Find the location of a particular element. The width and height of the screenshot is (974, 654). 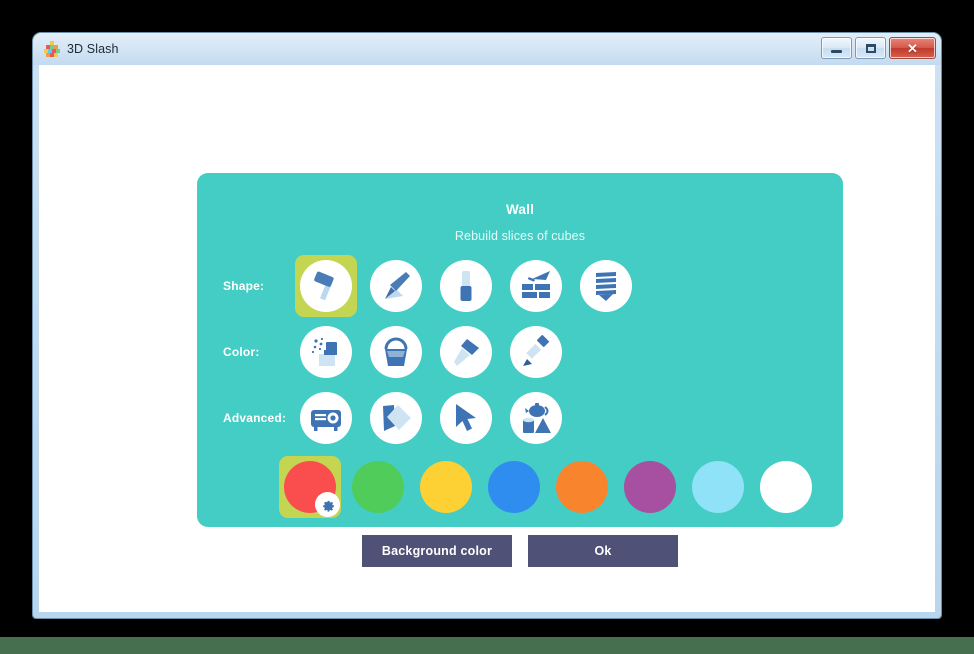

background-color-button: Background color is located at coordinates (437, 551).